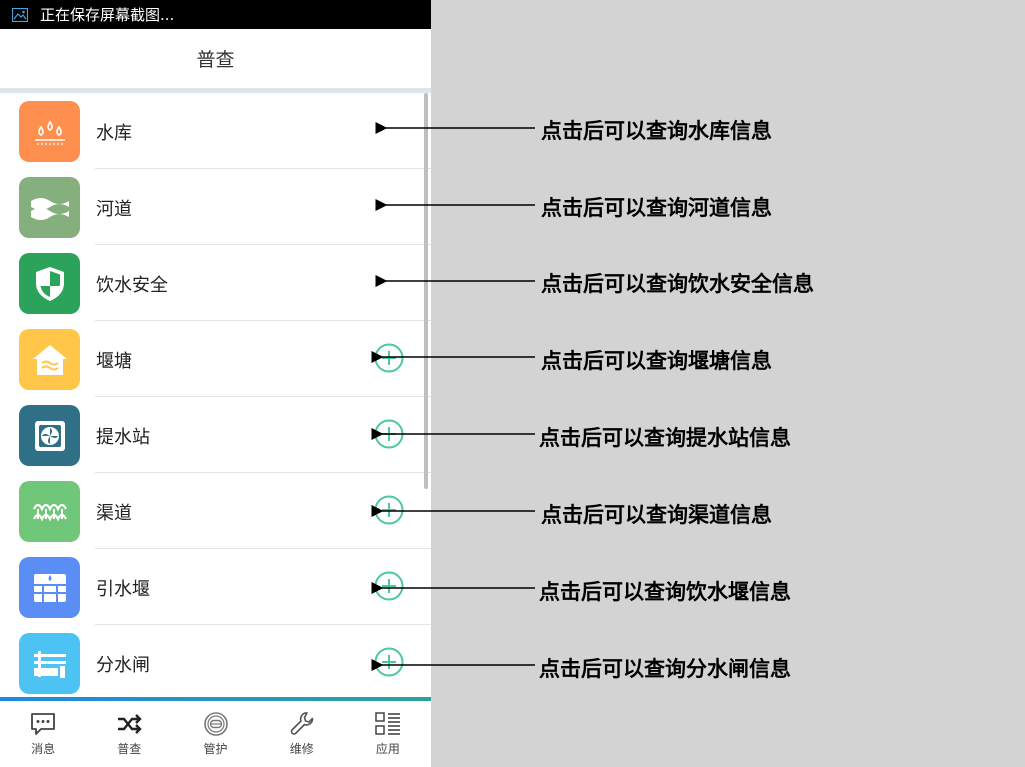  Describe the element at coordinates (656, 361) in the screenshot. I see `annotation-pond: 点击后可以查询堰塘信息` at that location.